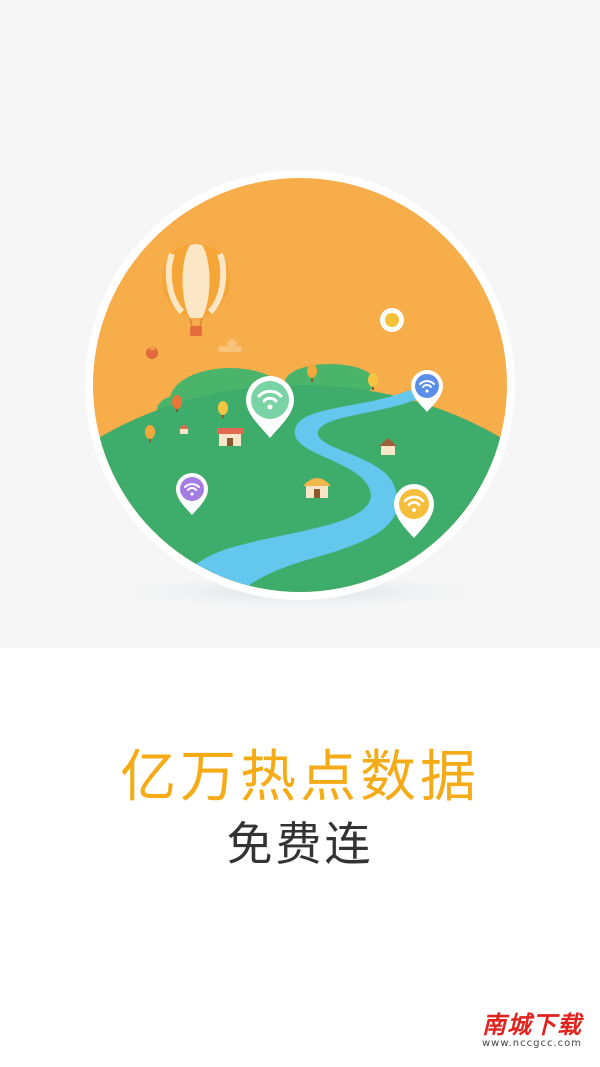 This screenshot has height=1067, width=600. Describe the element at coordinates (300, 777) in the screenshot. I see `headline-text: 亿万热点数据` at that location.